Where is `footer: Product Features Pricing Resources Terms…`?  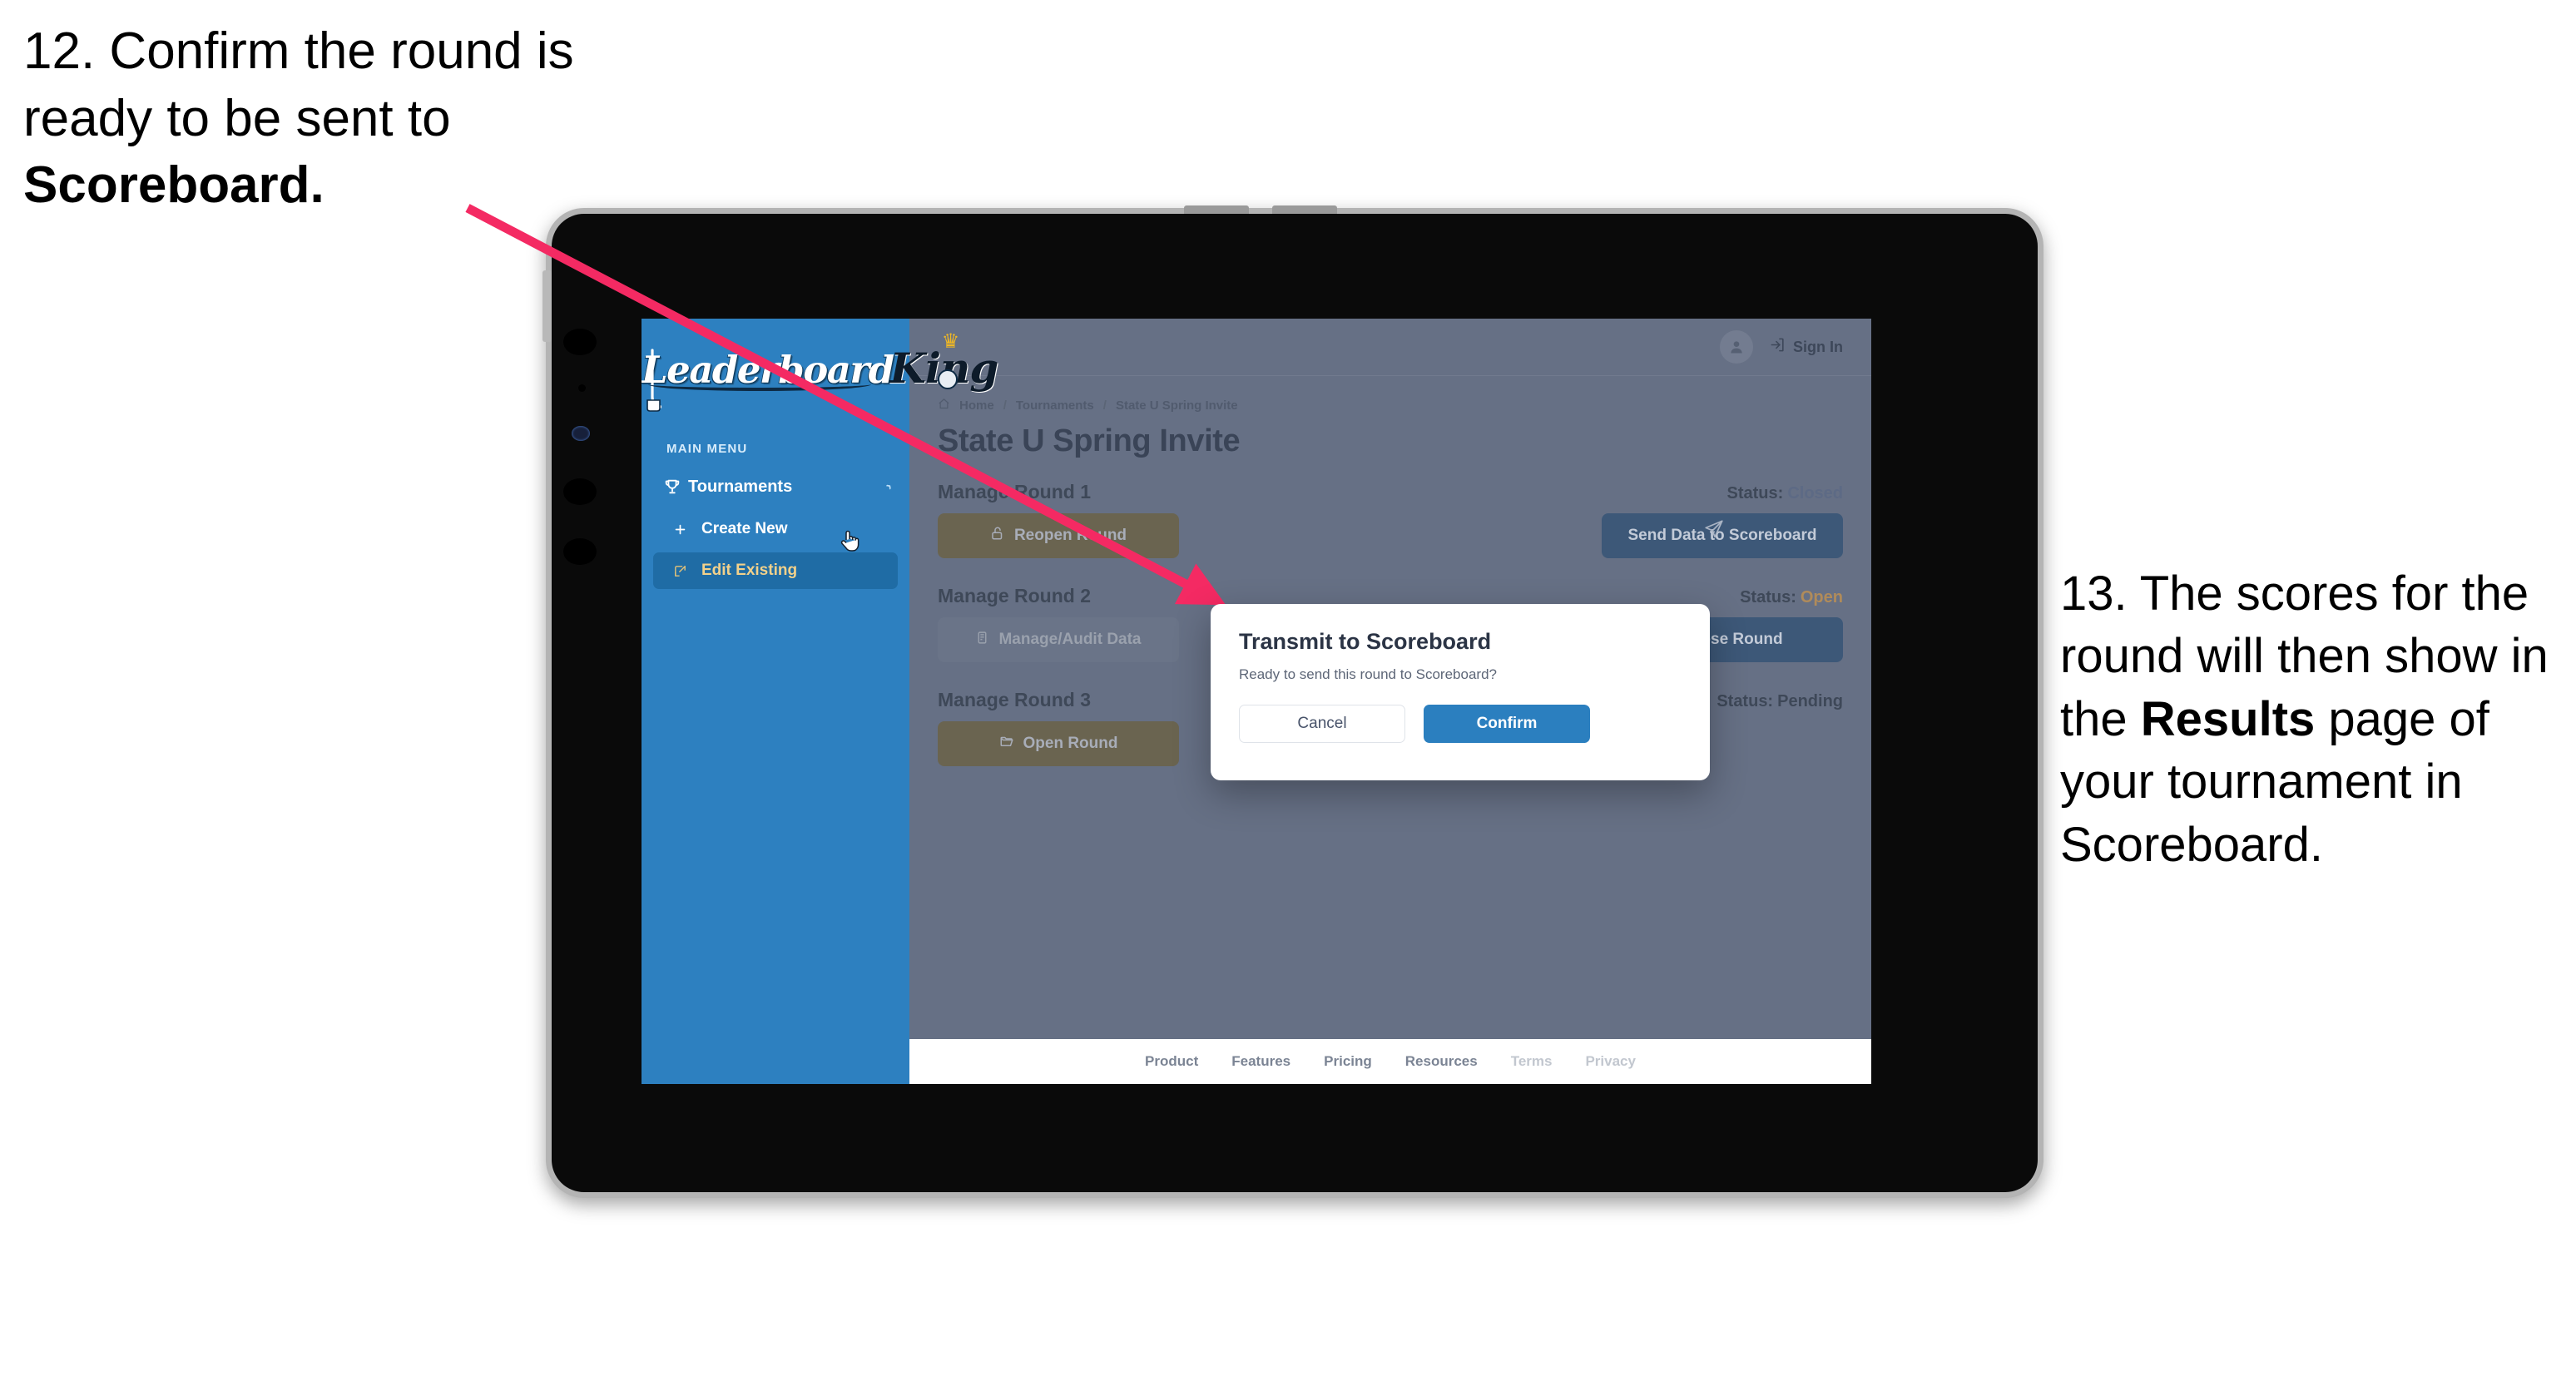 footer: Product Features Pricing Resources Terms… is located at coordinates (1390, 1061).